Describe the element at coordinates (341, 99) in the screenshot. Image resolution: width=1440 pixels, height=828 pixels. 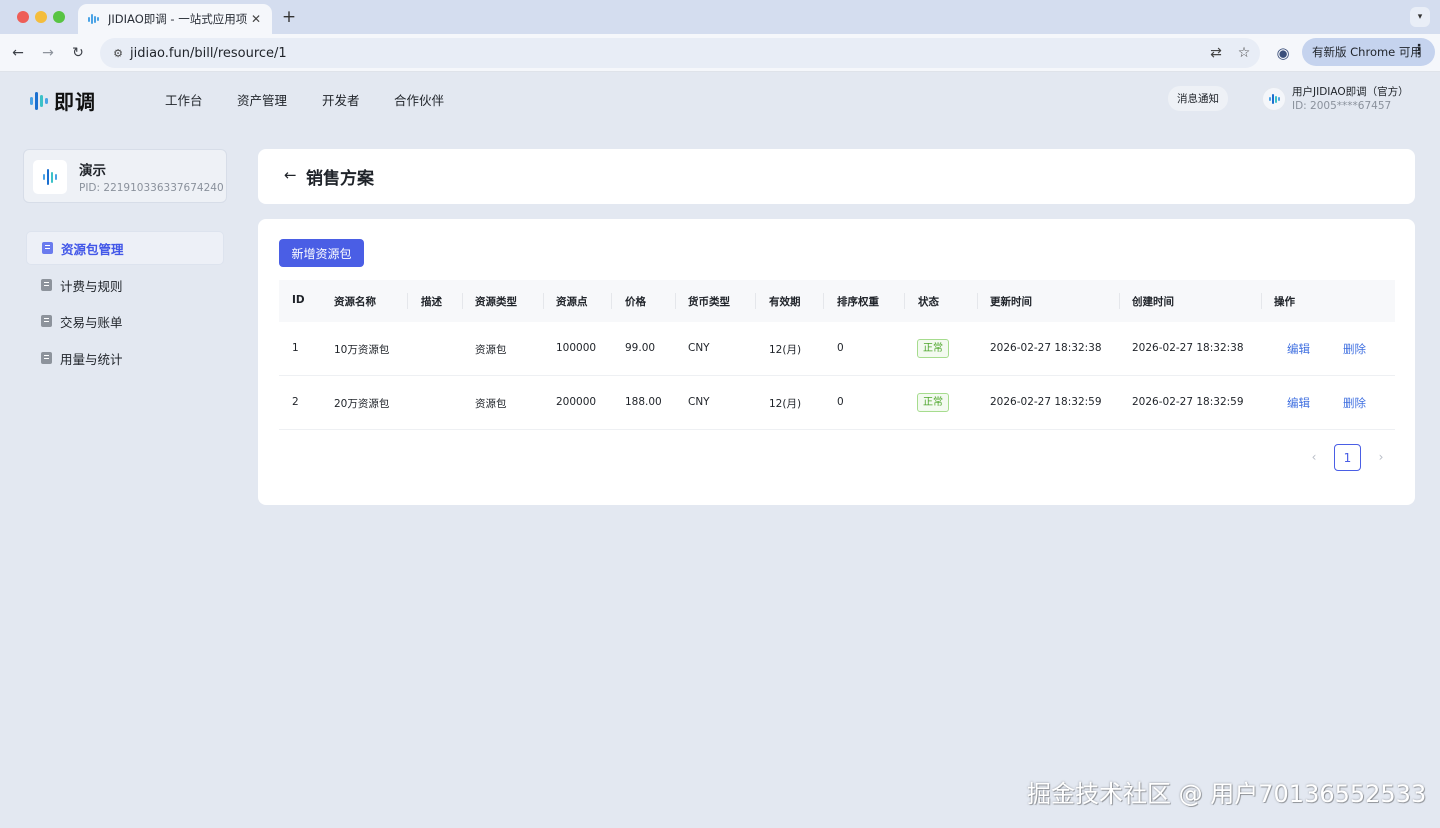
I see `nav-developer: 开发者` at that location.